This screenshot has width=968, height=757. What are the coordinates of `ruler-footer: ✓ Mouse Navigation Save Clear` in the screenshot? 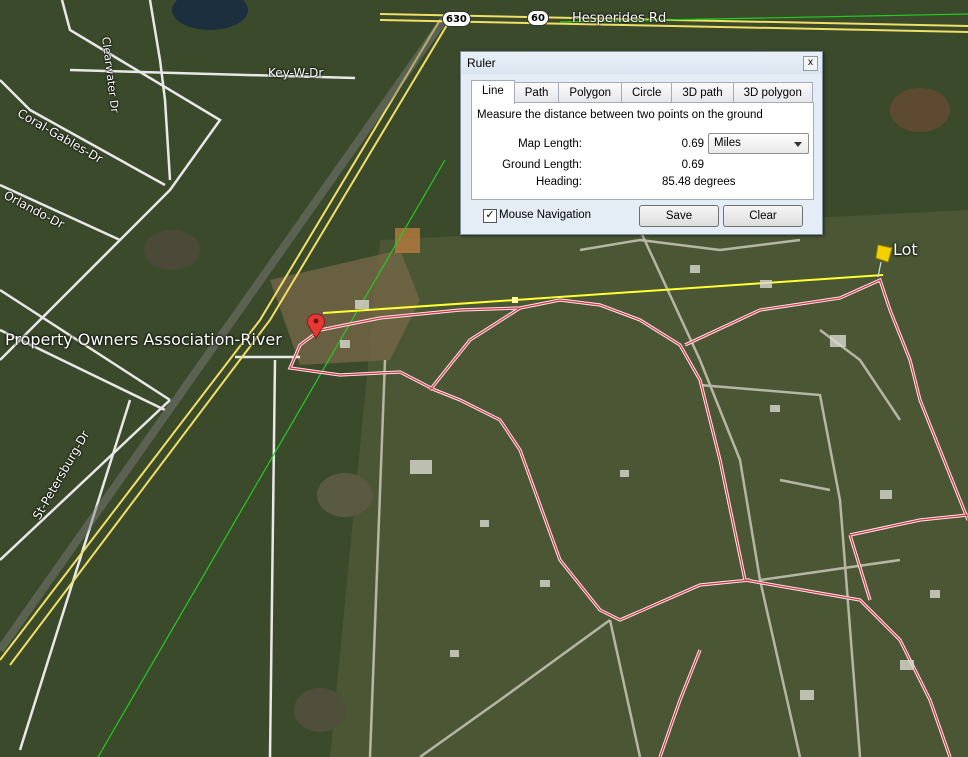 It's located at (642, 216).